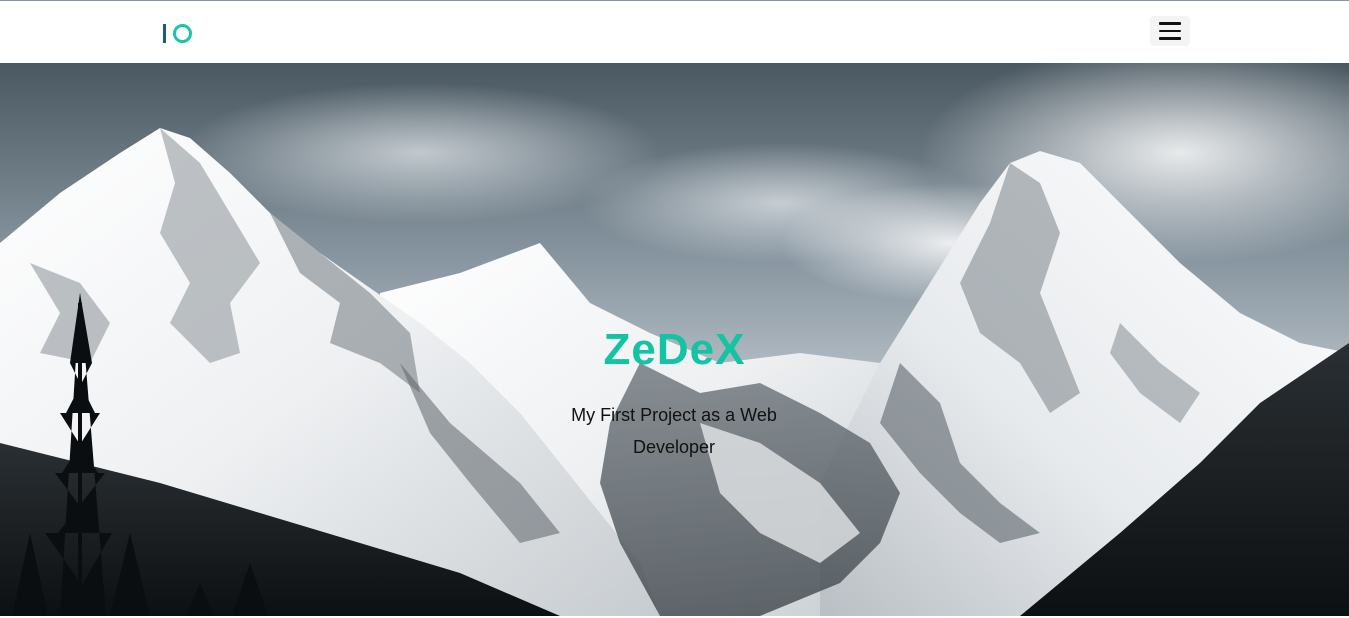 Image resolution: width=1349 pixels, height=618 pixels. I want to click on site-logo, so click(177, 33).